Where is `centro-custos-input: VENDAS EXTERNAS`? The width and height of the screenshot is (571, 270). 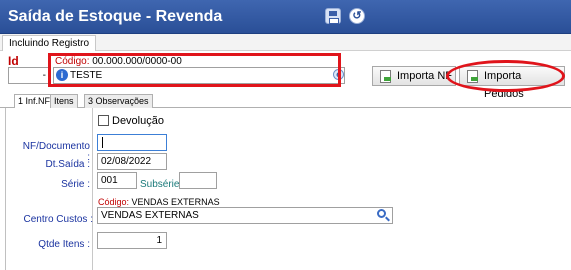 centro-custos-input: VENDAS EXTERNAS is located at coordinates (245, 215).